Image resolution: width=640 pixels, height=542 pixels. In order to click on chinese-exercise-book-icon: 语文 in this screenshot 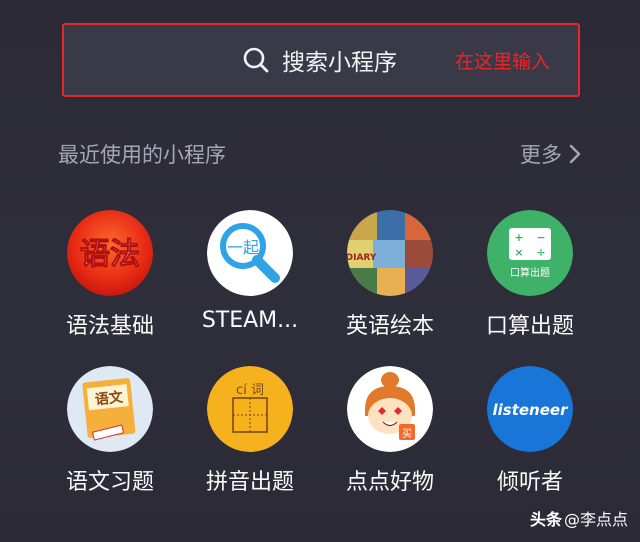, I will do `click(110, 409)`.